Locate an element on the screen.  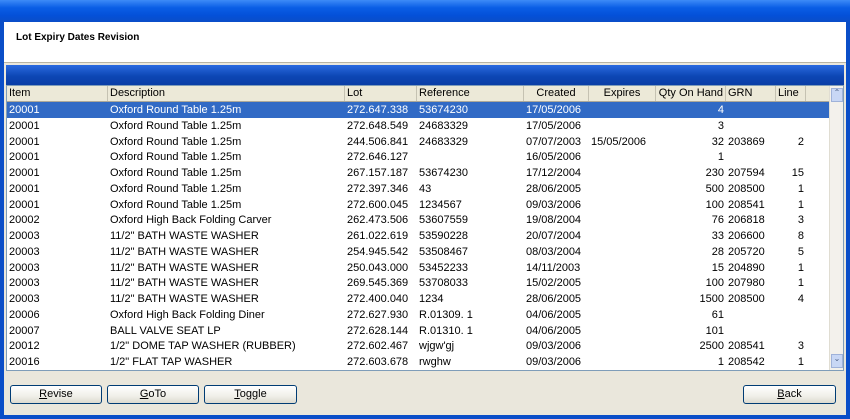
cell-created: 17/12/2004 is located at coordinates (554, 173).